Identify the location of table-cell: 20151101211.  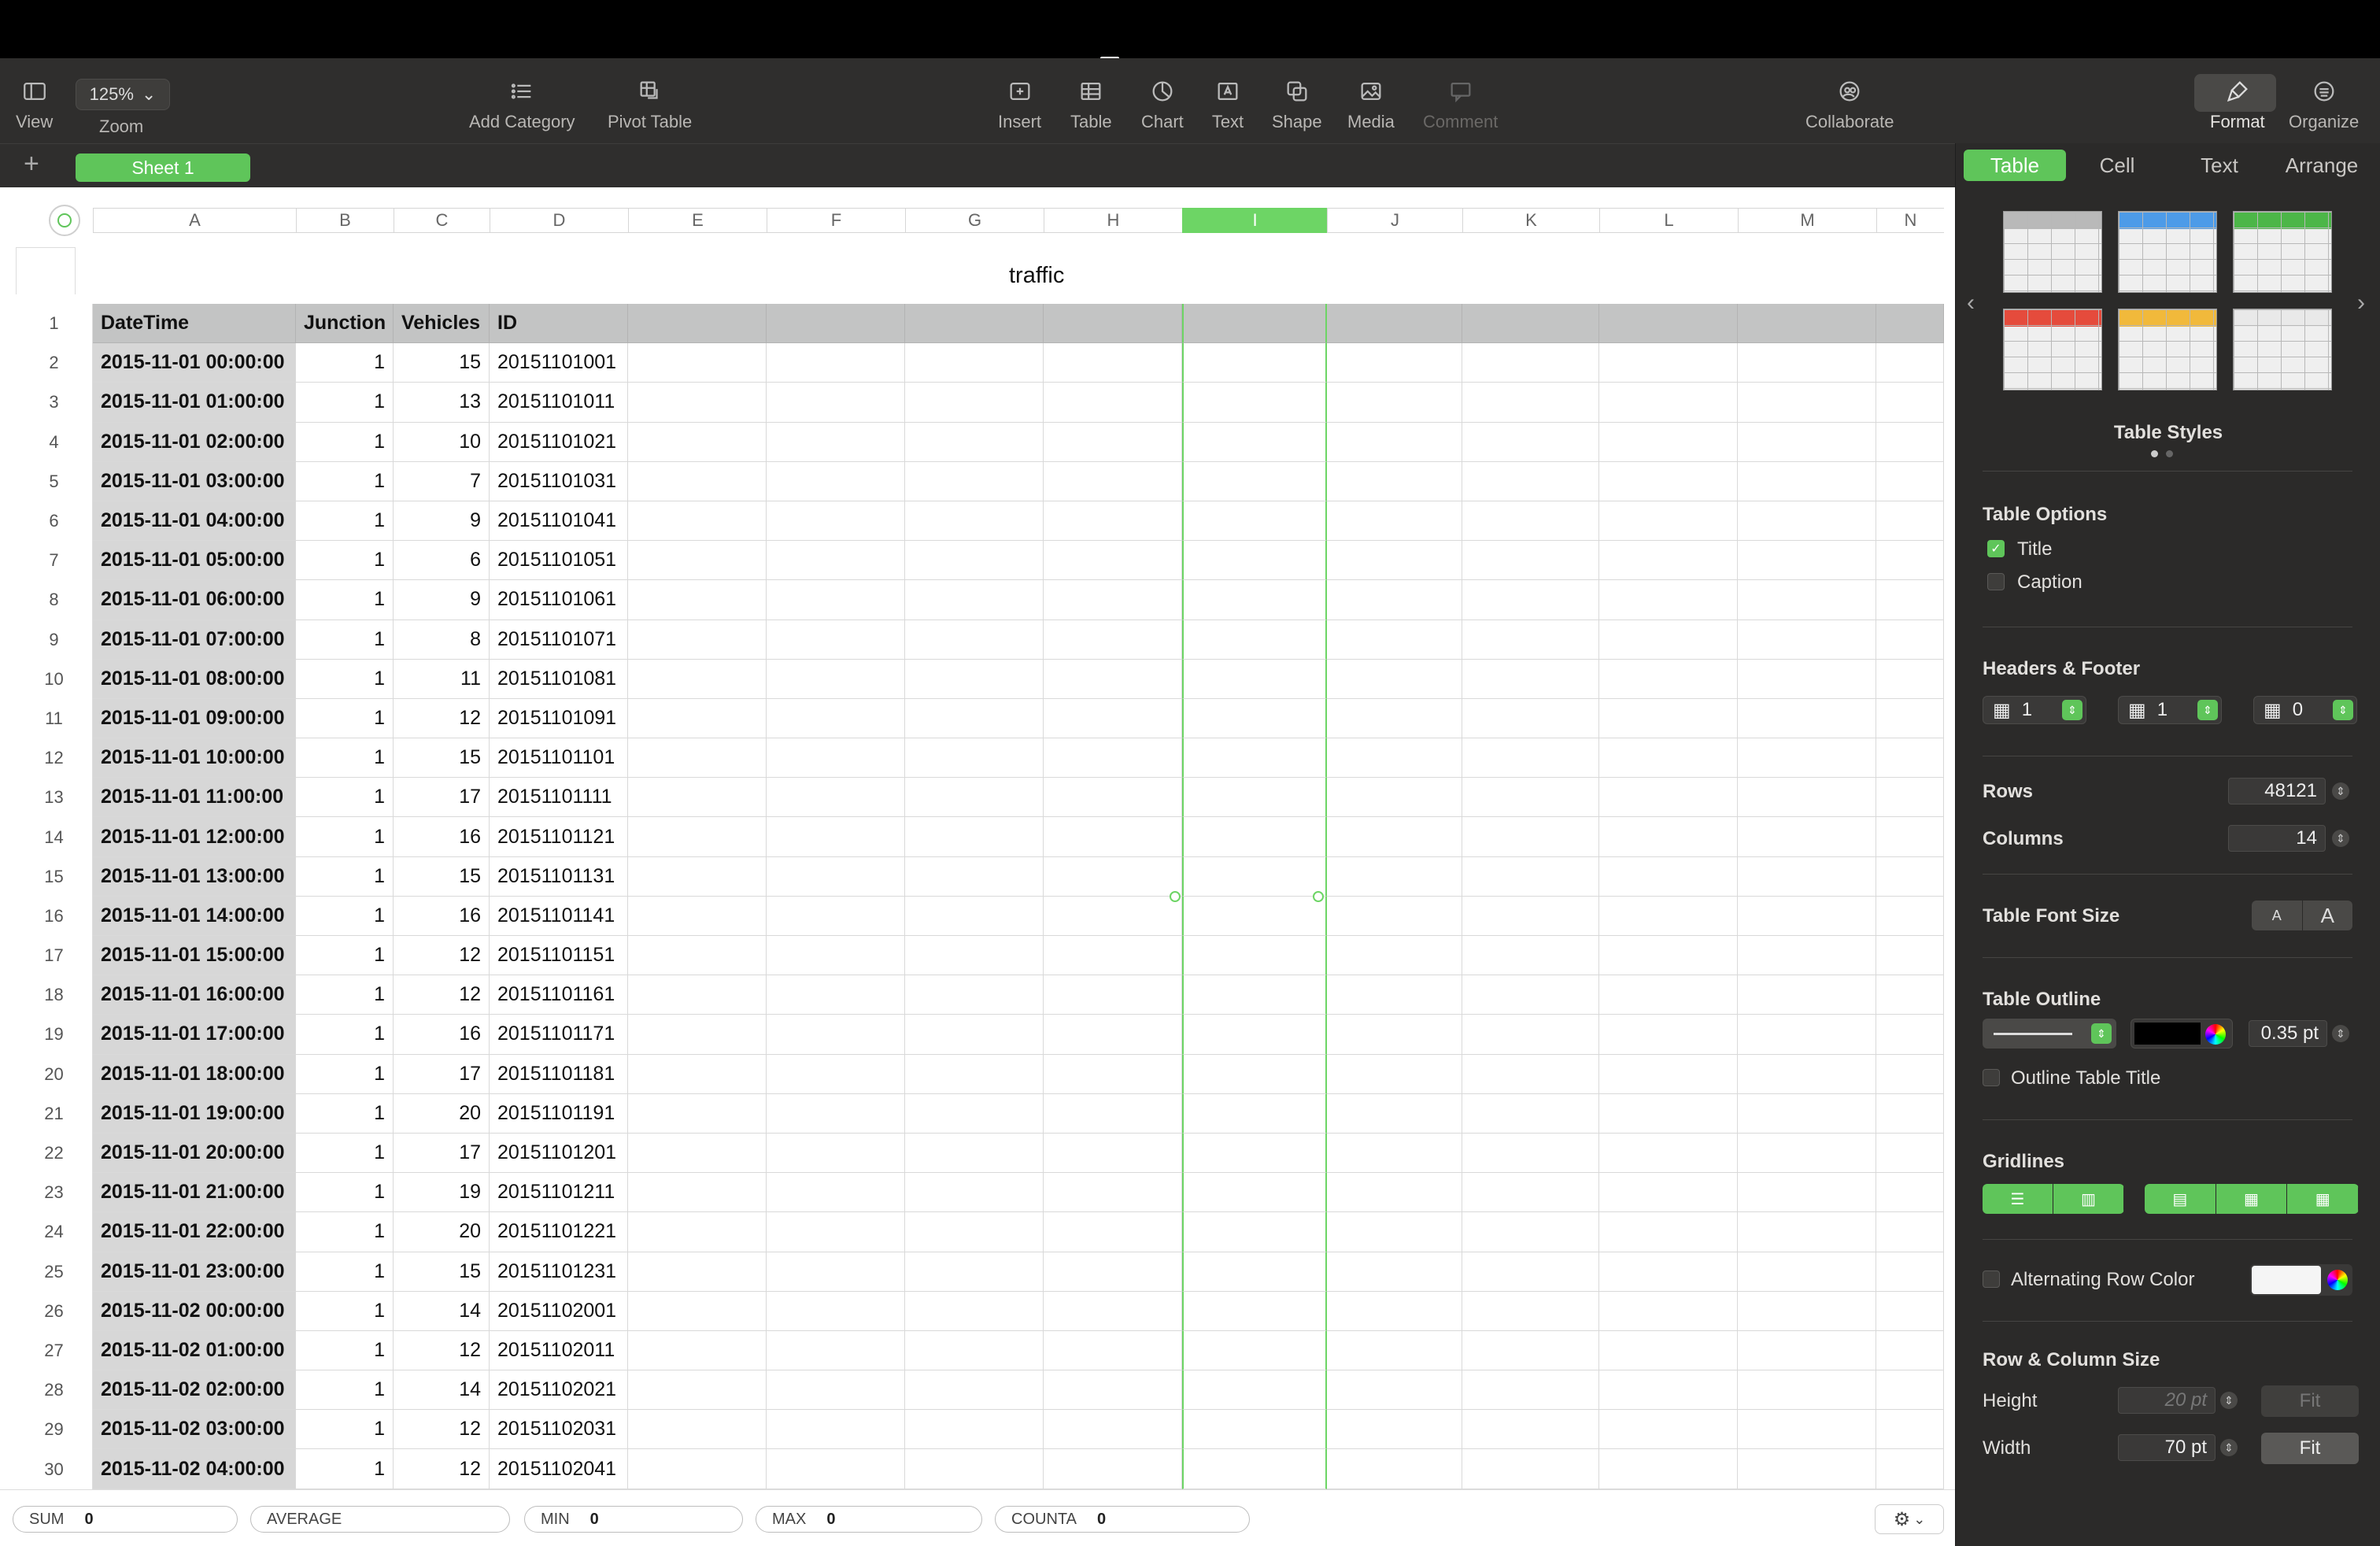
(559, 1193).